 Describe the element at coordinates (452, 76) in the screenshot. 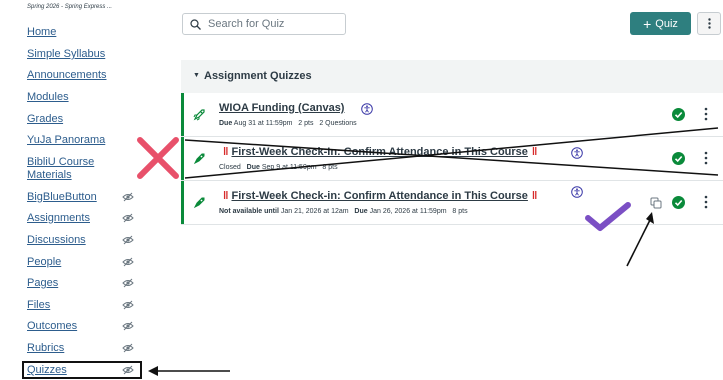

I see `assignment-quizzes-header: ▼ Assignment Quizzes` at that location.